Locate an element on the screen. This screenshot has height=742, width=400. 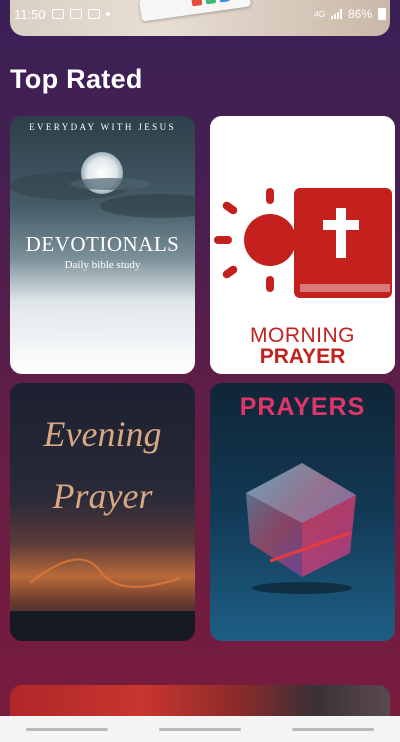
battery-percent: 86% is located at coordinates (359, 14).